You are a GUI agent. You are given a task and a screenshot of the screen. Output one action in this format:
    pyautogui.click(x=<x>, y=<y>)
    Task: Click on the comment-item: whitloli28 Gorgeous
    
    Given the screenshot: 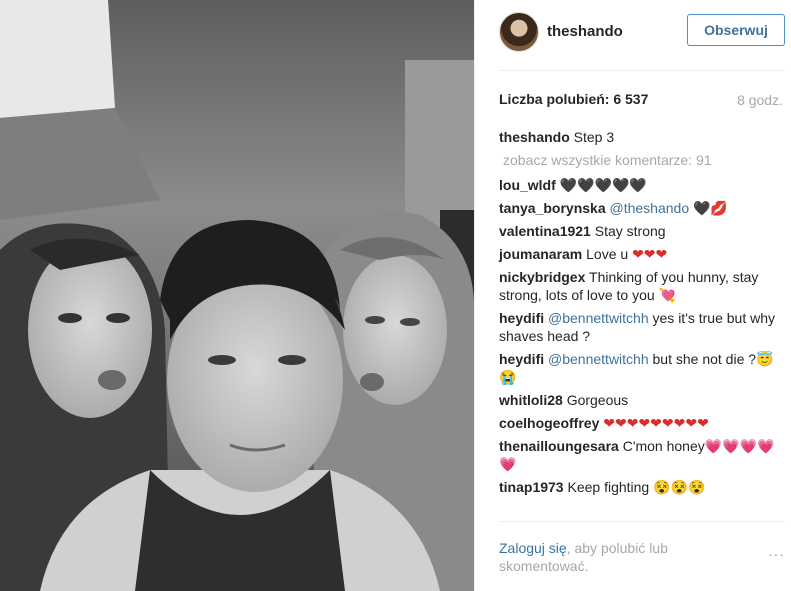 What is the action you would take?
    pyautogui.click(x=642, y=400)
    